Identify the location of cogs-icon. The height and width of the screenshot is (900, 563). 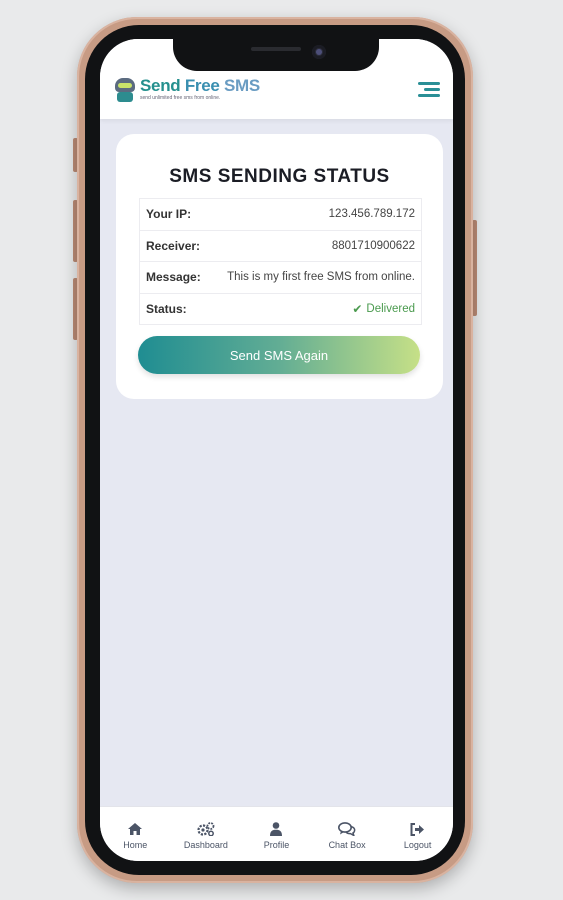
(206, 829).